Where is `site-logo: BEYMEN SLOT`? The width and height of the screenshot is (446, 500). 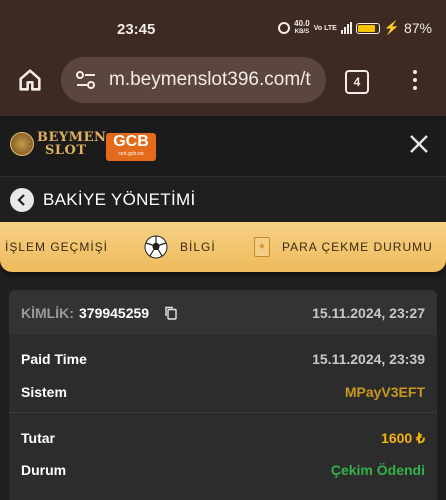
site-logo: BEYMEN SLOT is located at coordinates (58, 144).